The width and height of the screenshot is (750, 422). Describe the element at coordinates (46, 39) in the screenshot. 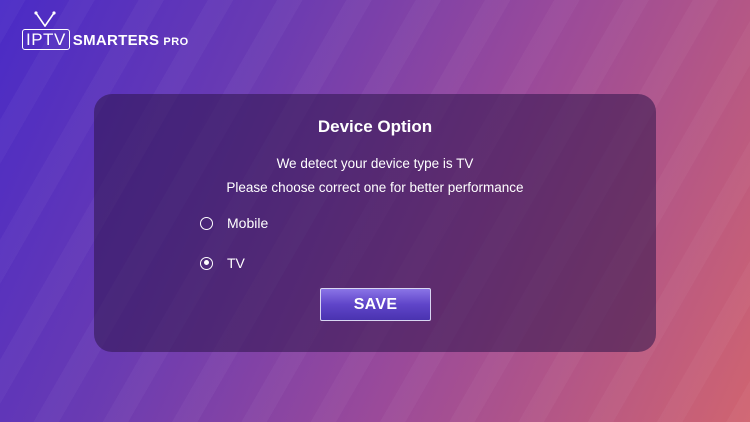

I see `logo-iptv-text: IPTV` at that location.